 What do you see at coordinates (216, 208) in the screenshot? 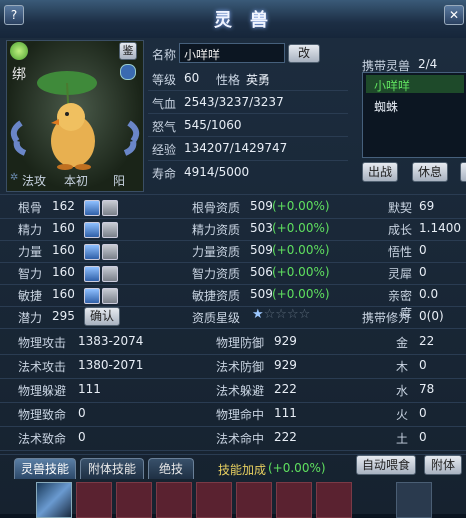
I see `aptitude-label: 根骨资质` at bounding box center [216, 208].